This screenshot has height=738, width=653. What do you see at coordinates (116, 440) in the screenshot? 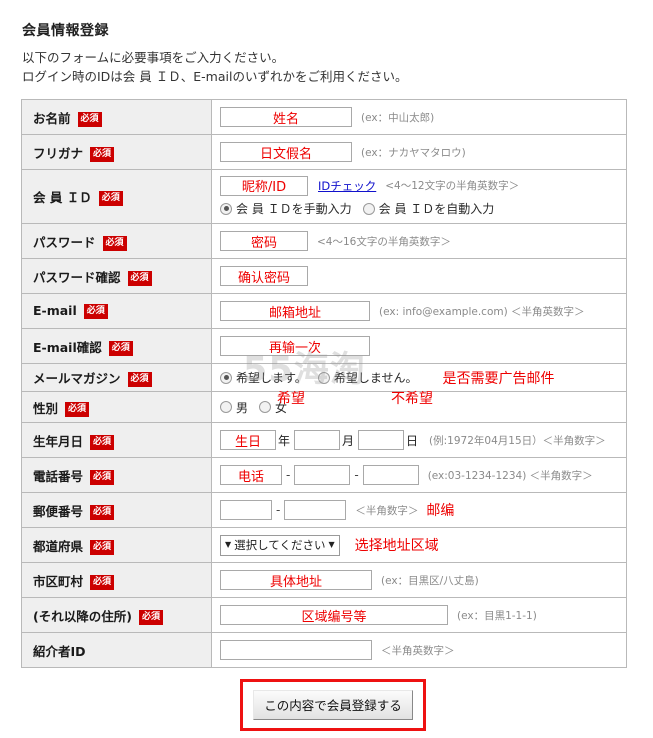
I see `label-cell-birthday: 生年月日 必須` at bounding box center [116, 440].